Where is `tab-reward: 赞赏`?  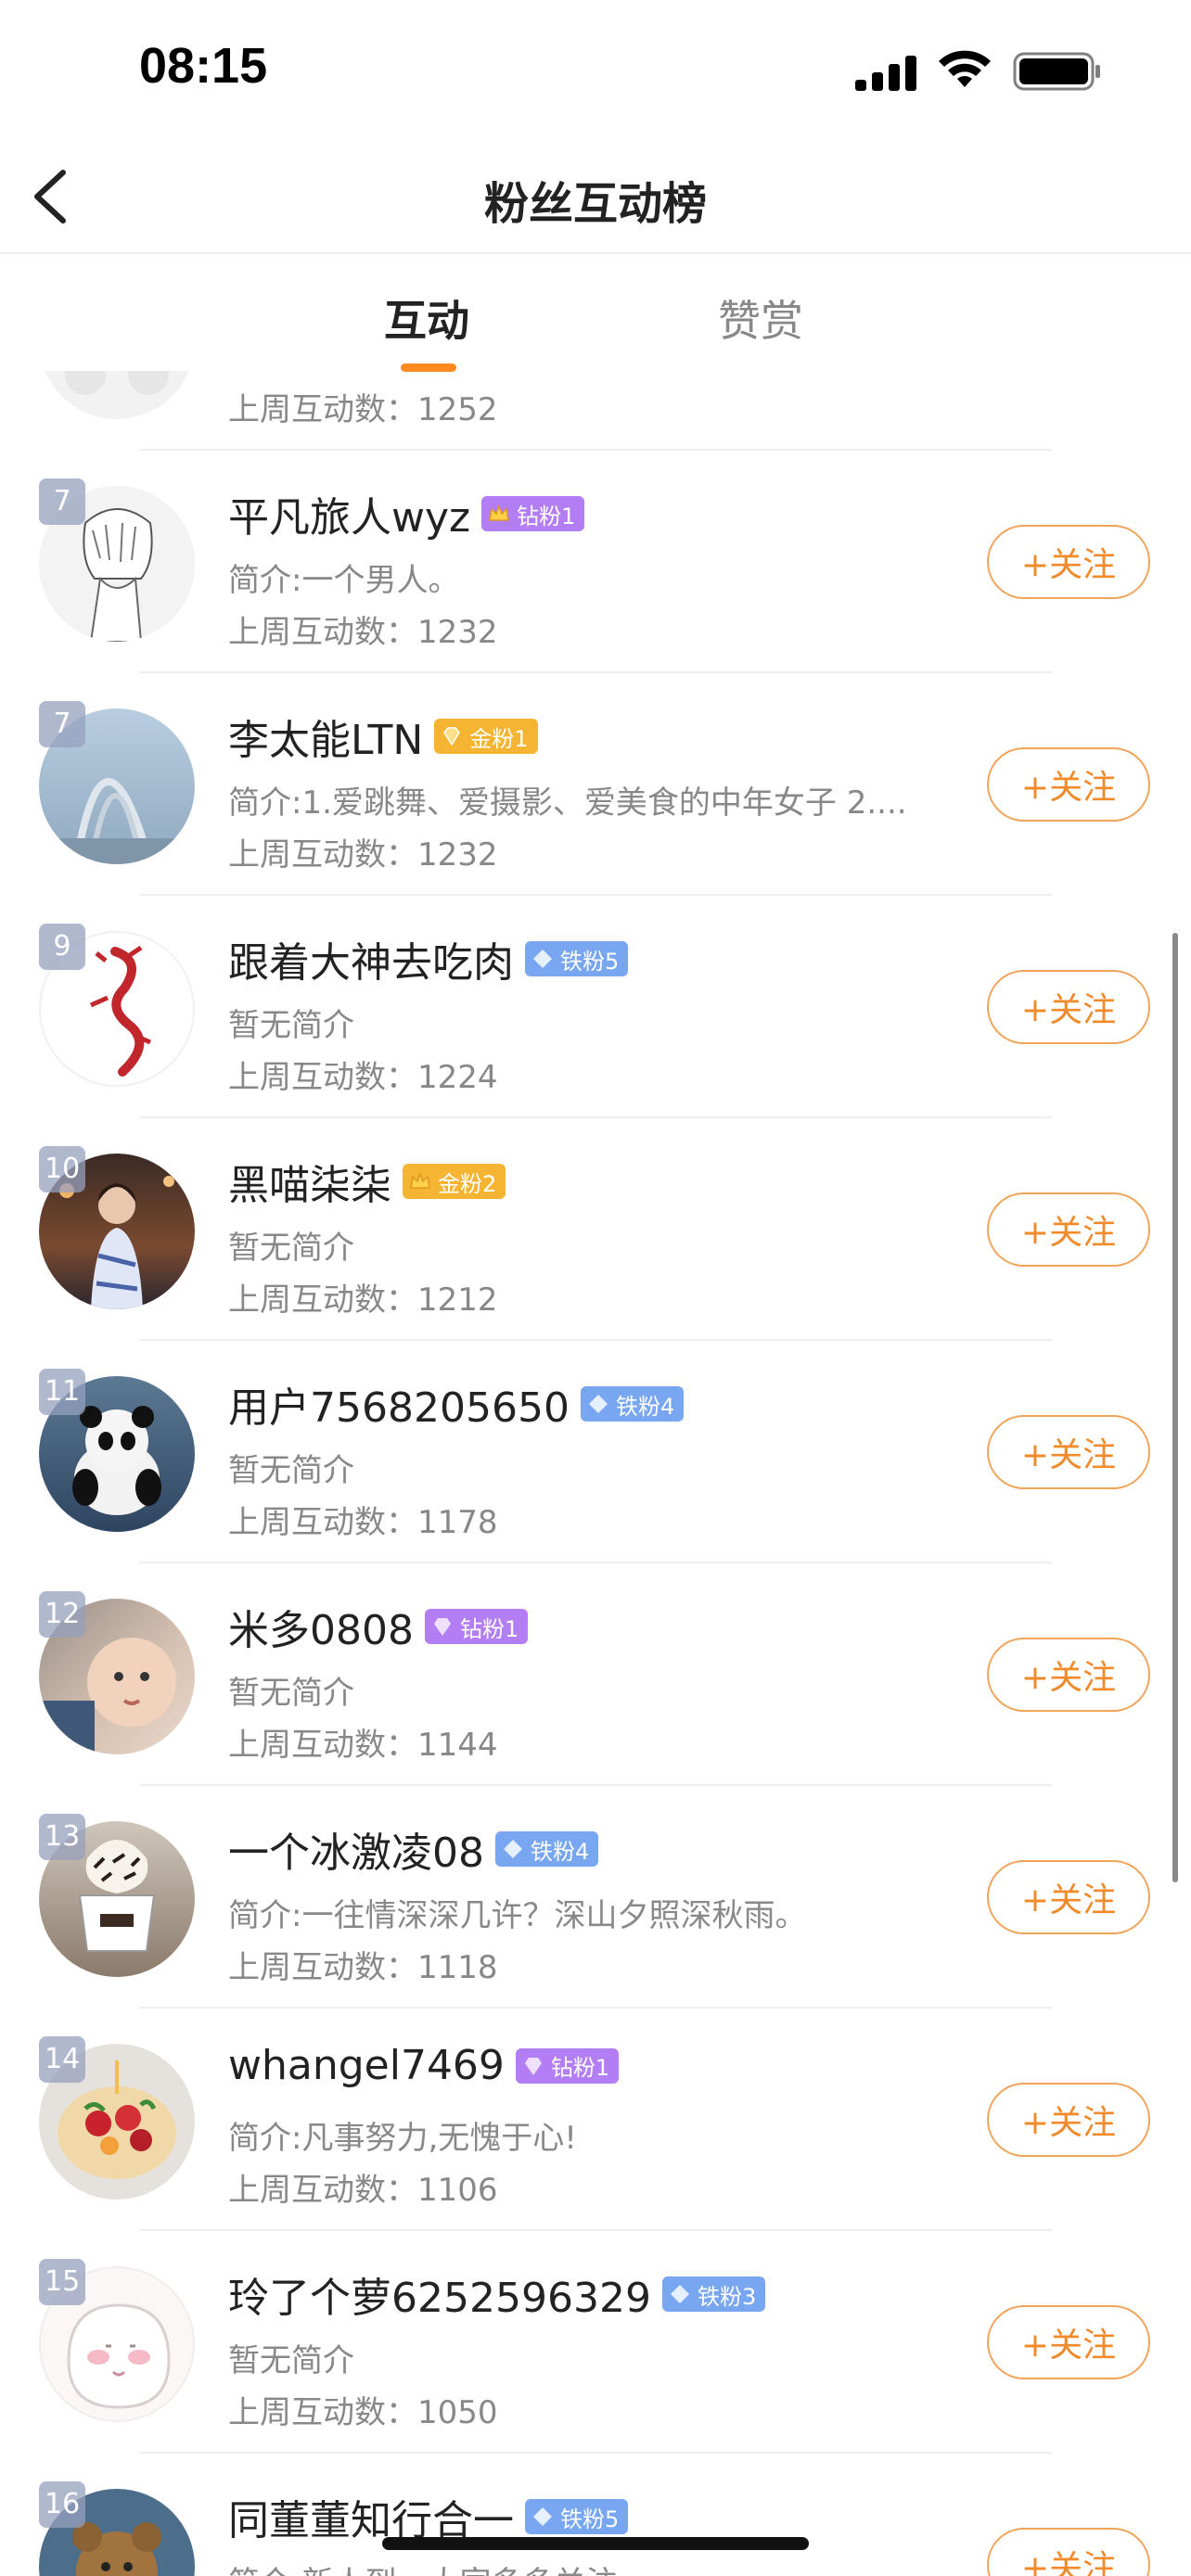
tab-reward: 赞赏 is located at coordinates (760, 318).